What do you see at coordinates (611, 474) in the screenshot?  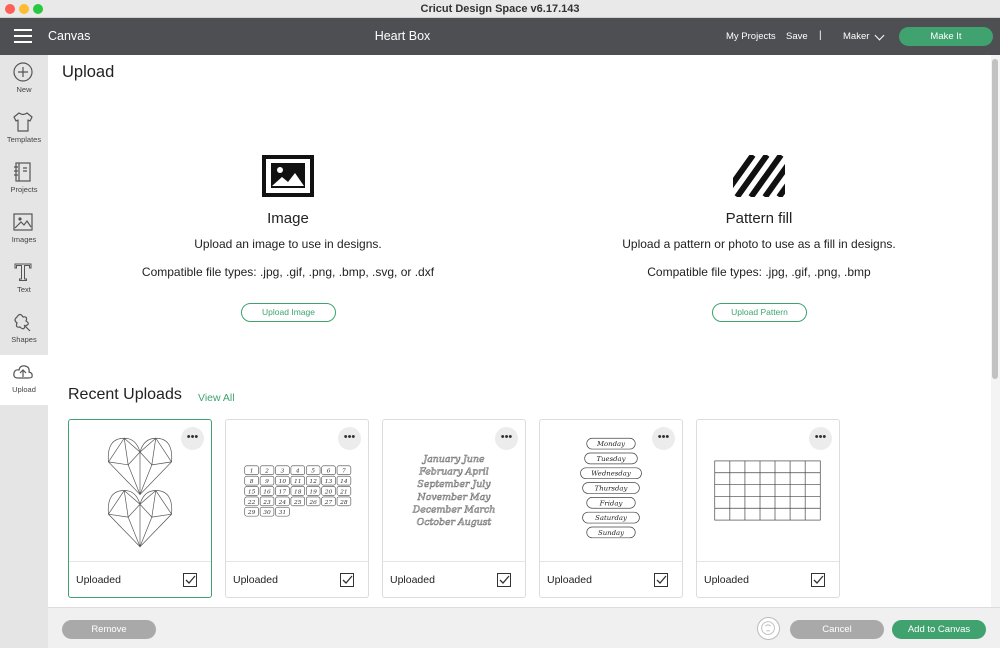 I see `weekday-tag-label: Wednesday` at bounding box center [611, 474].